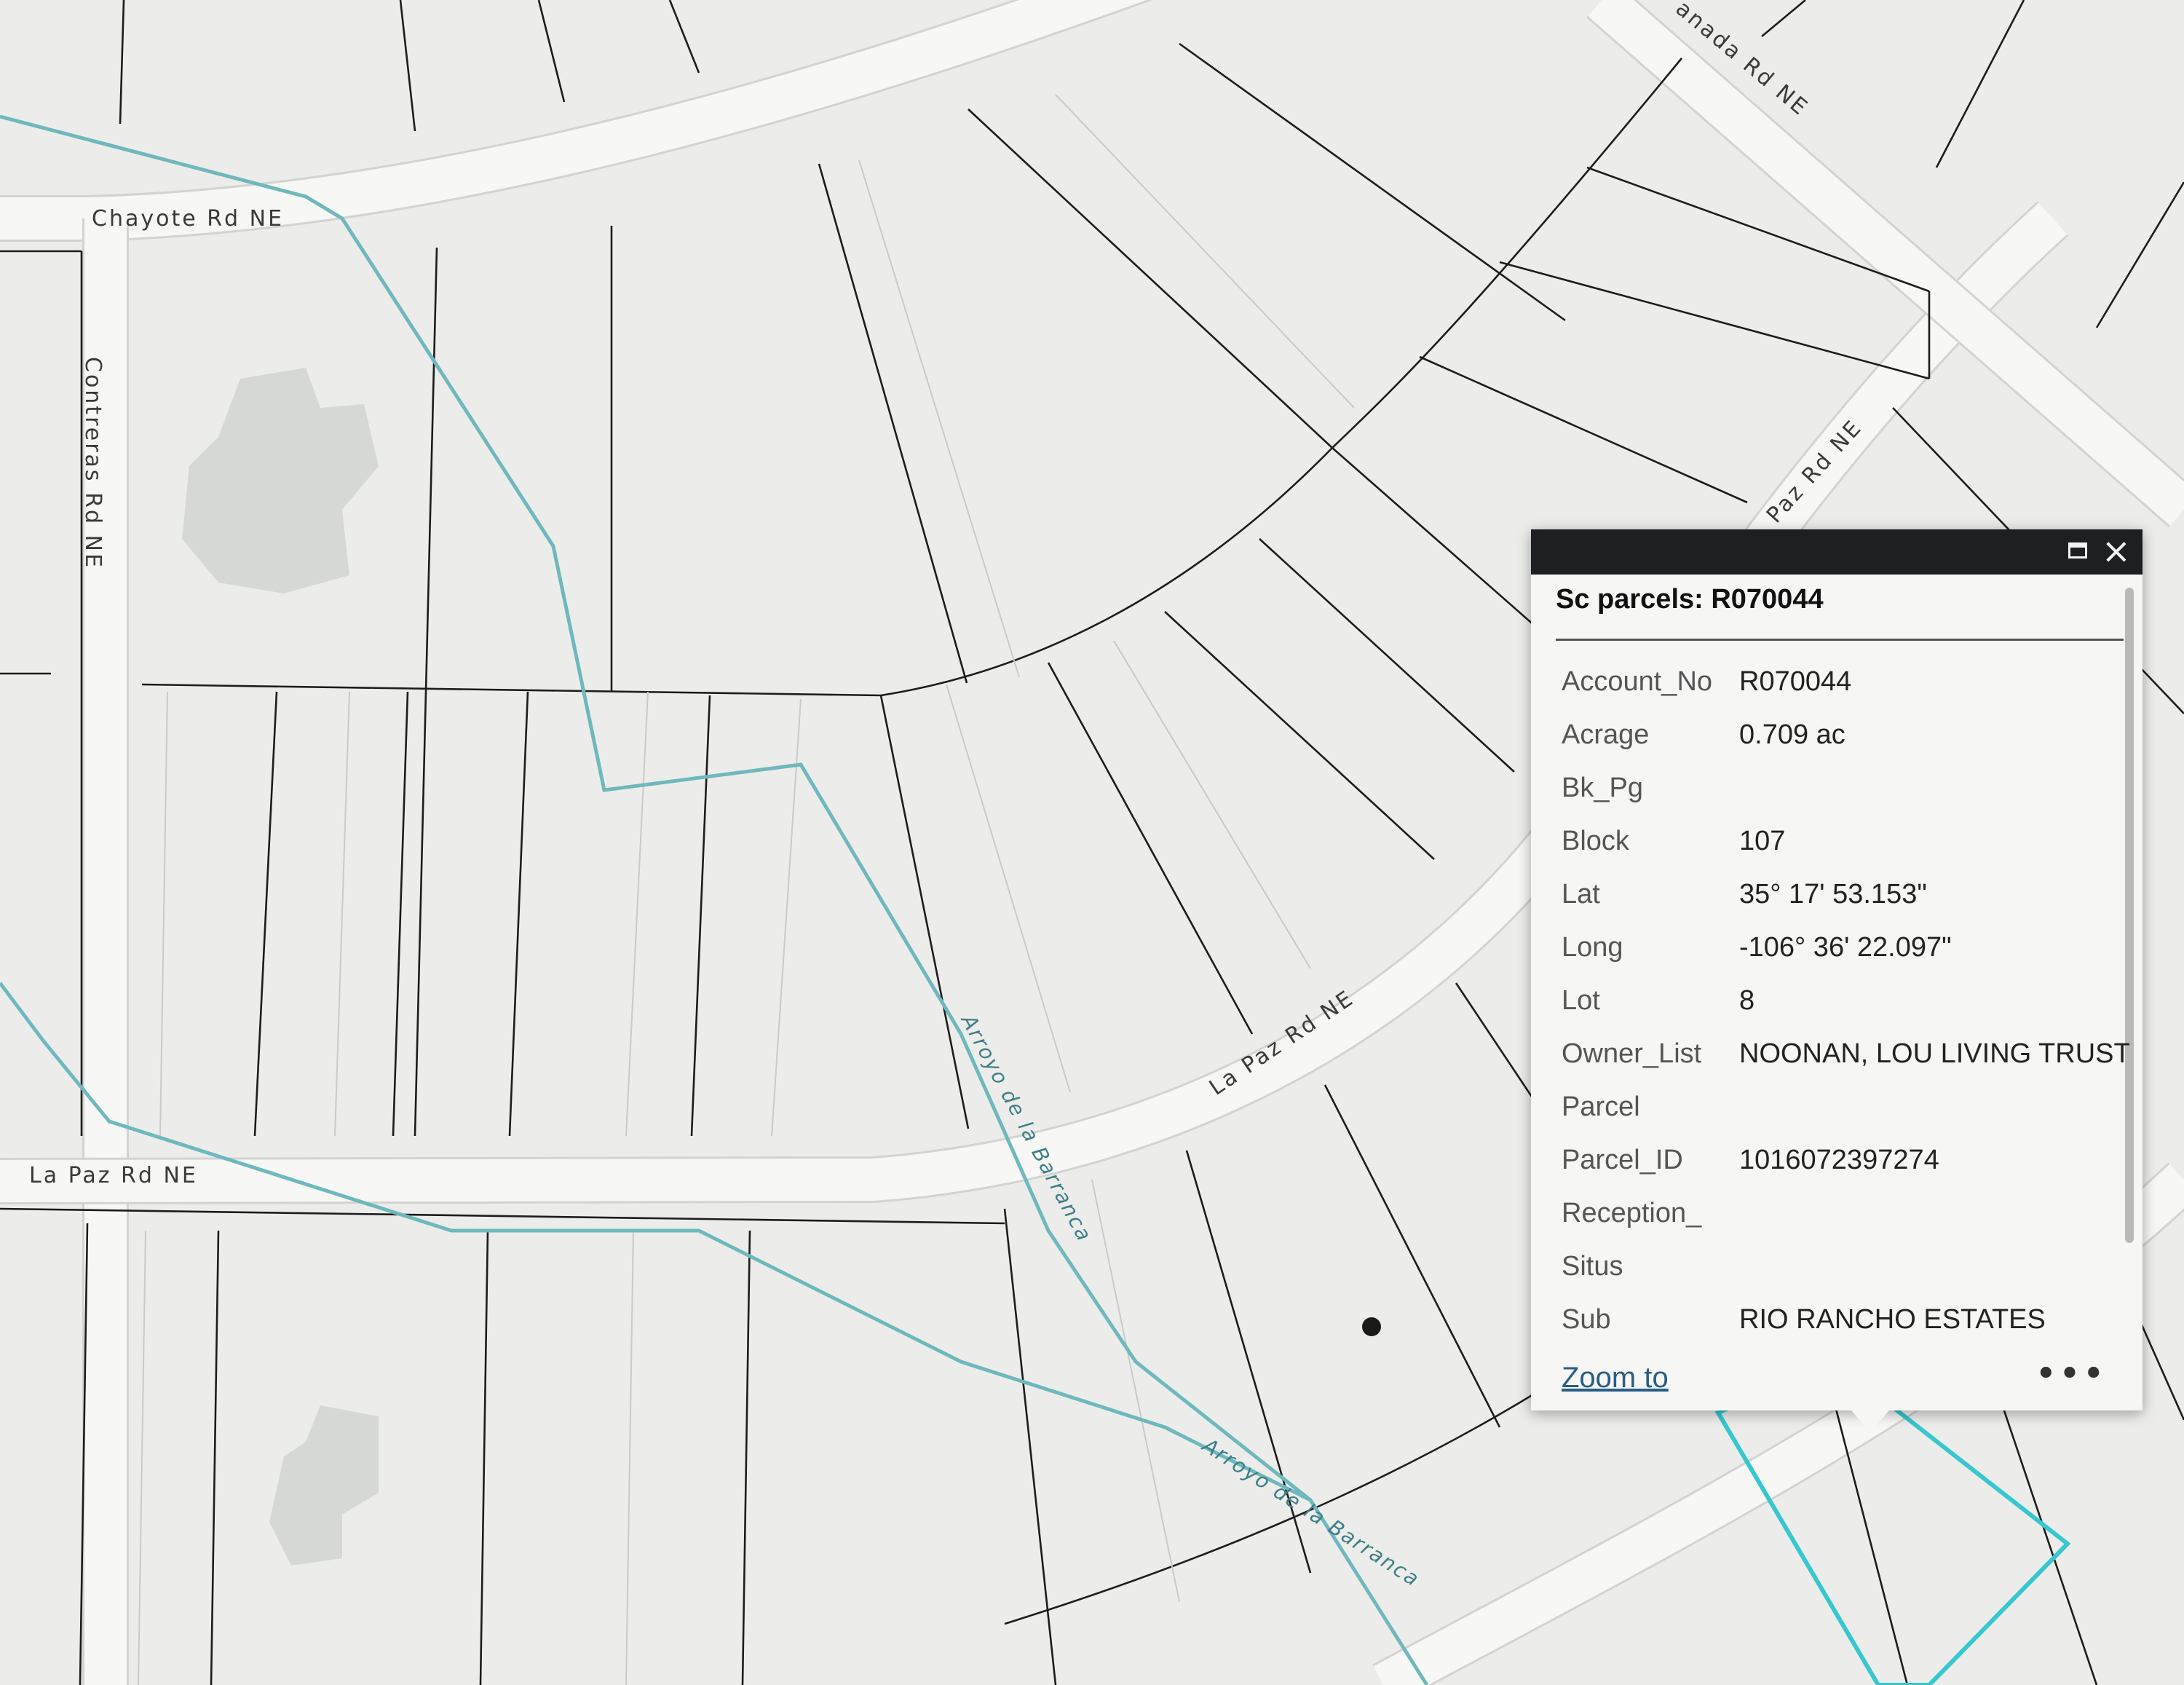 This screenshot has width=2184, height=1685. Describe the element at coordinates (1845, 1212) in the screenshot. I see `attribute-row: Reception_` at that location.